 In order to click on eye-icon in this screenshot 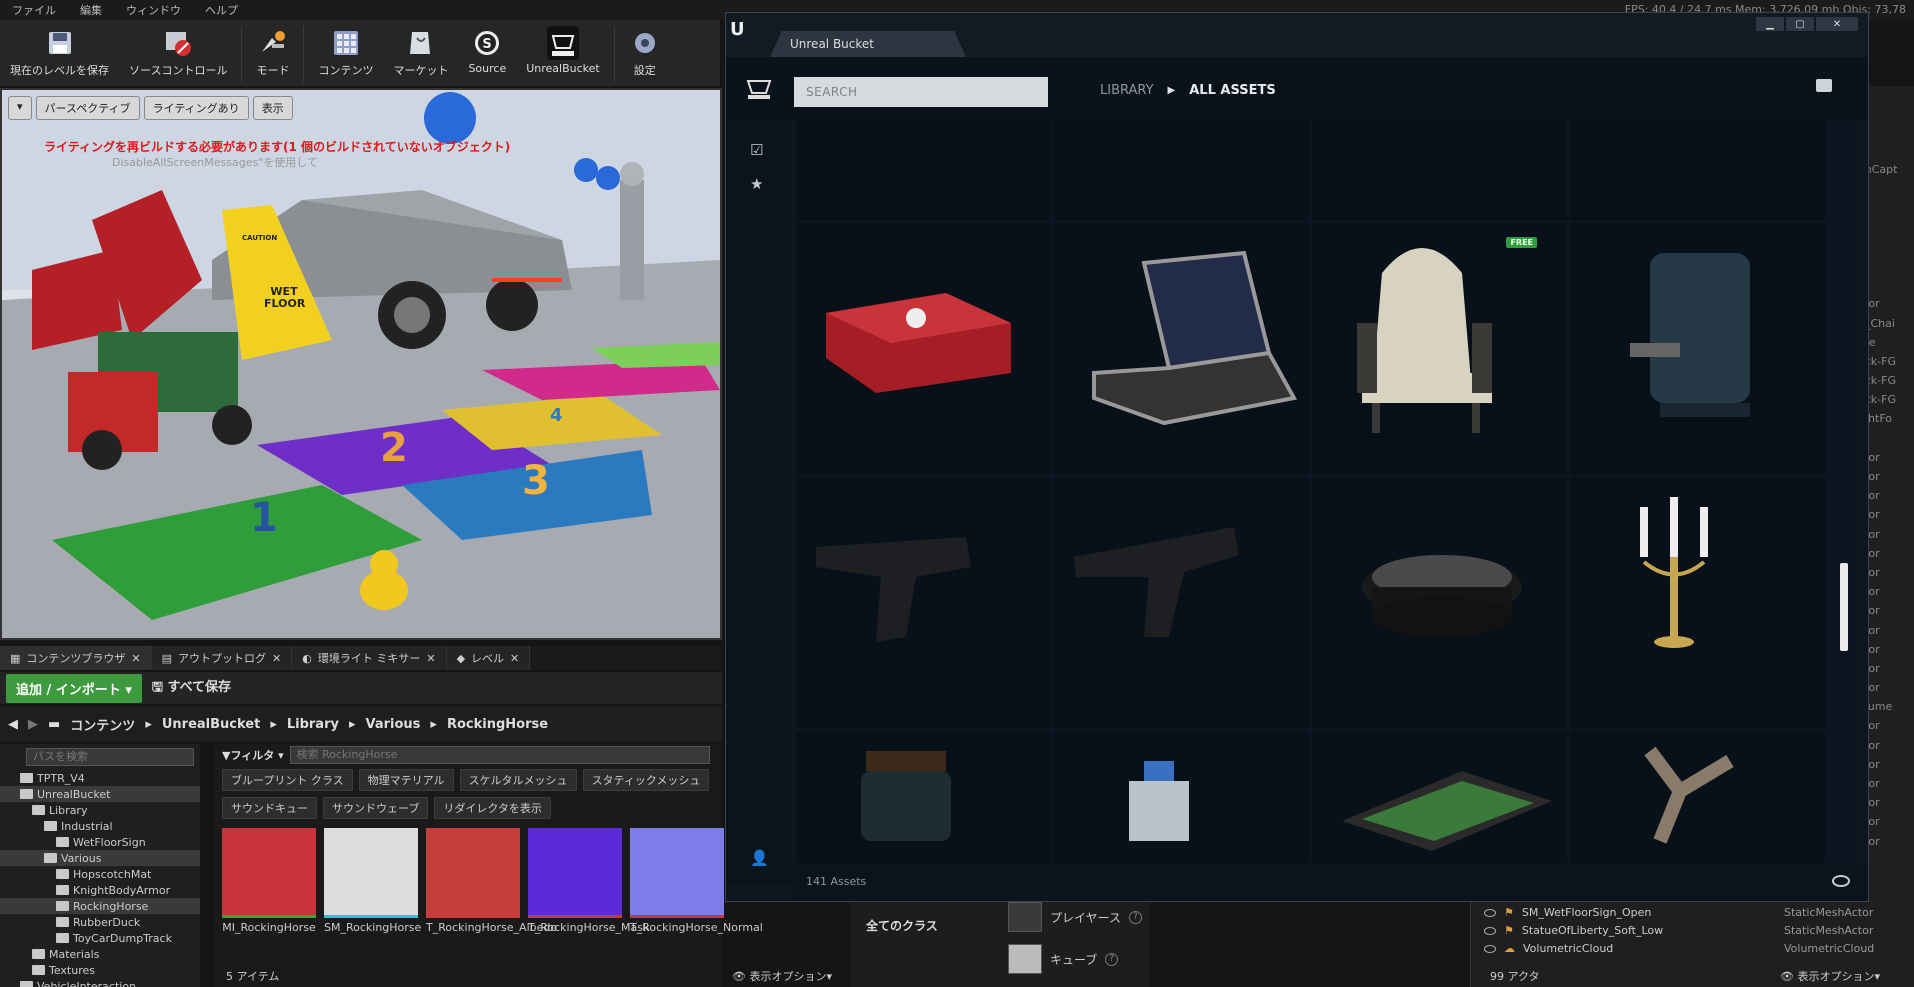, I will do `click(1841, 881)`.